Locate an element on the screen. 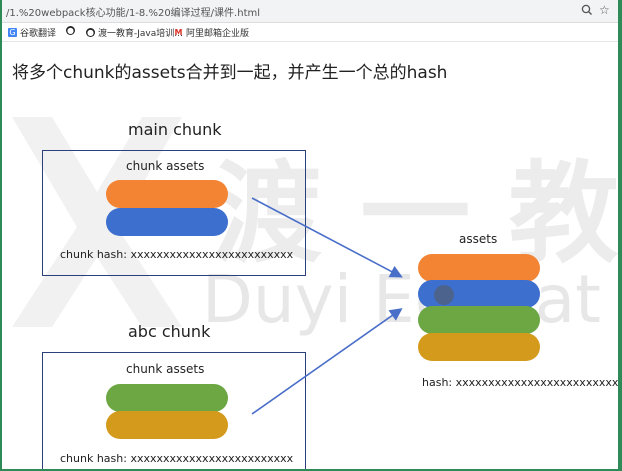 This screenshot has height=471, width=622. main-asset-orange is located at coordinates (167, 194).